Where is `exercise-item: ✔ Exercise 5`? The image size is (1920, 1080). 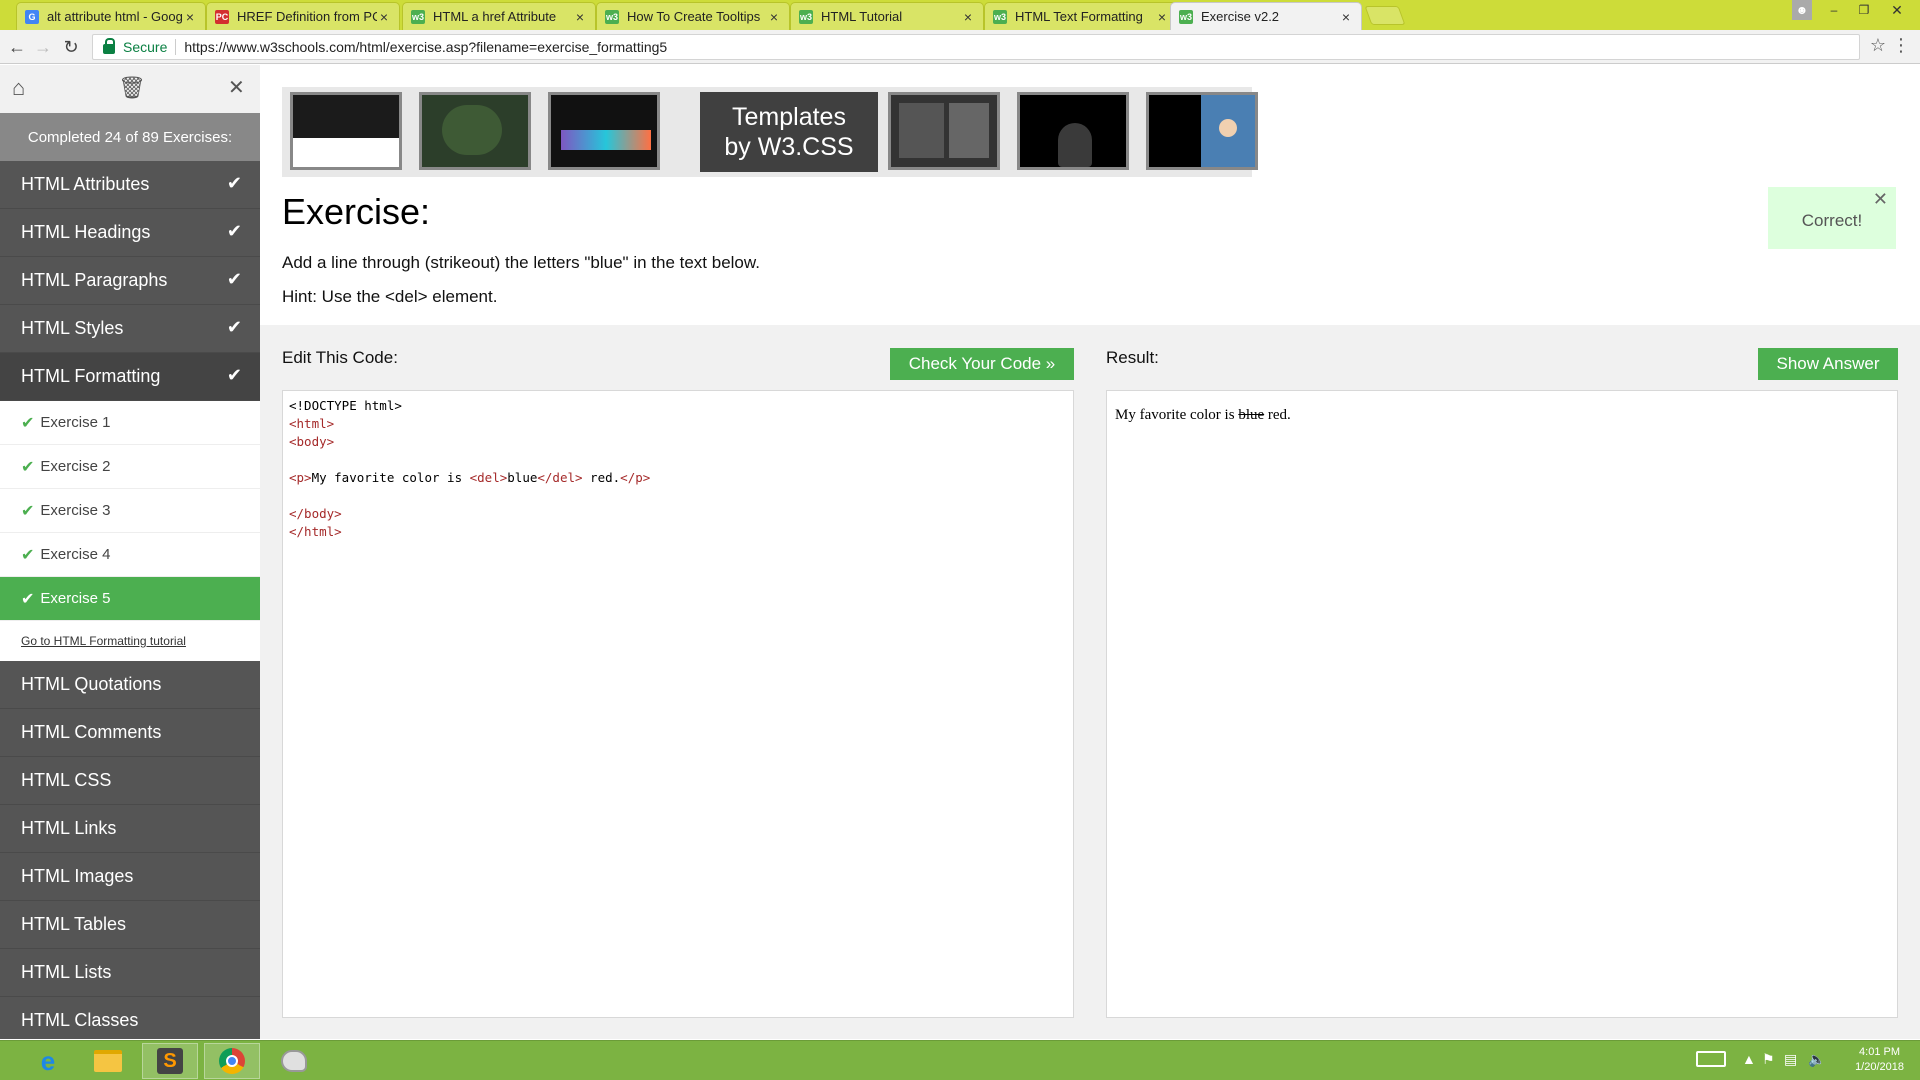 exercise-item: ✔ Exercise 5 is located at coordinates (130, 599).